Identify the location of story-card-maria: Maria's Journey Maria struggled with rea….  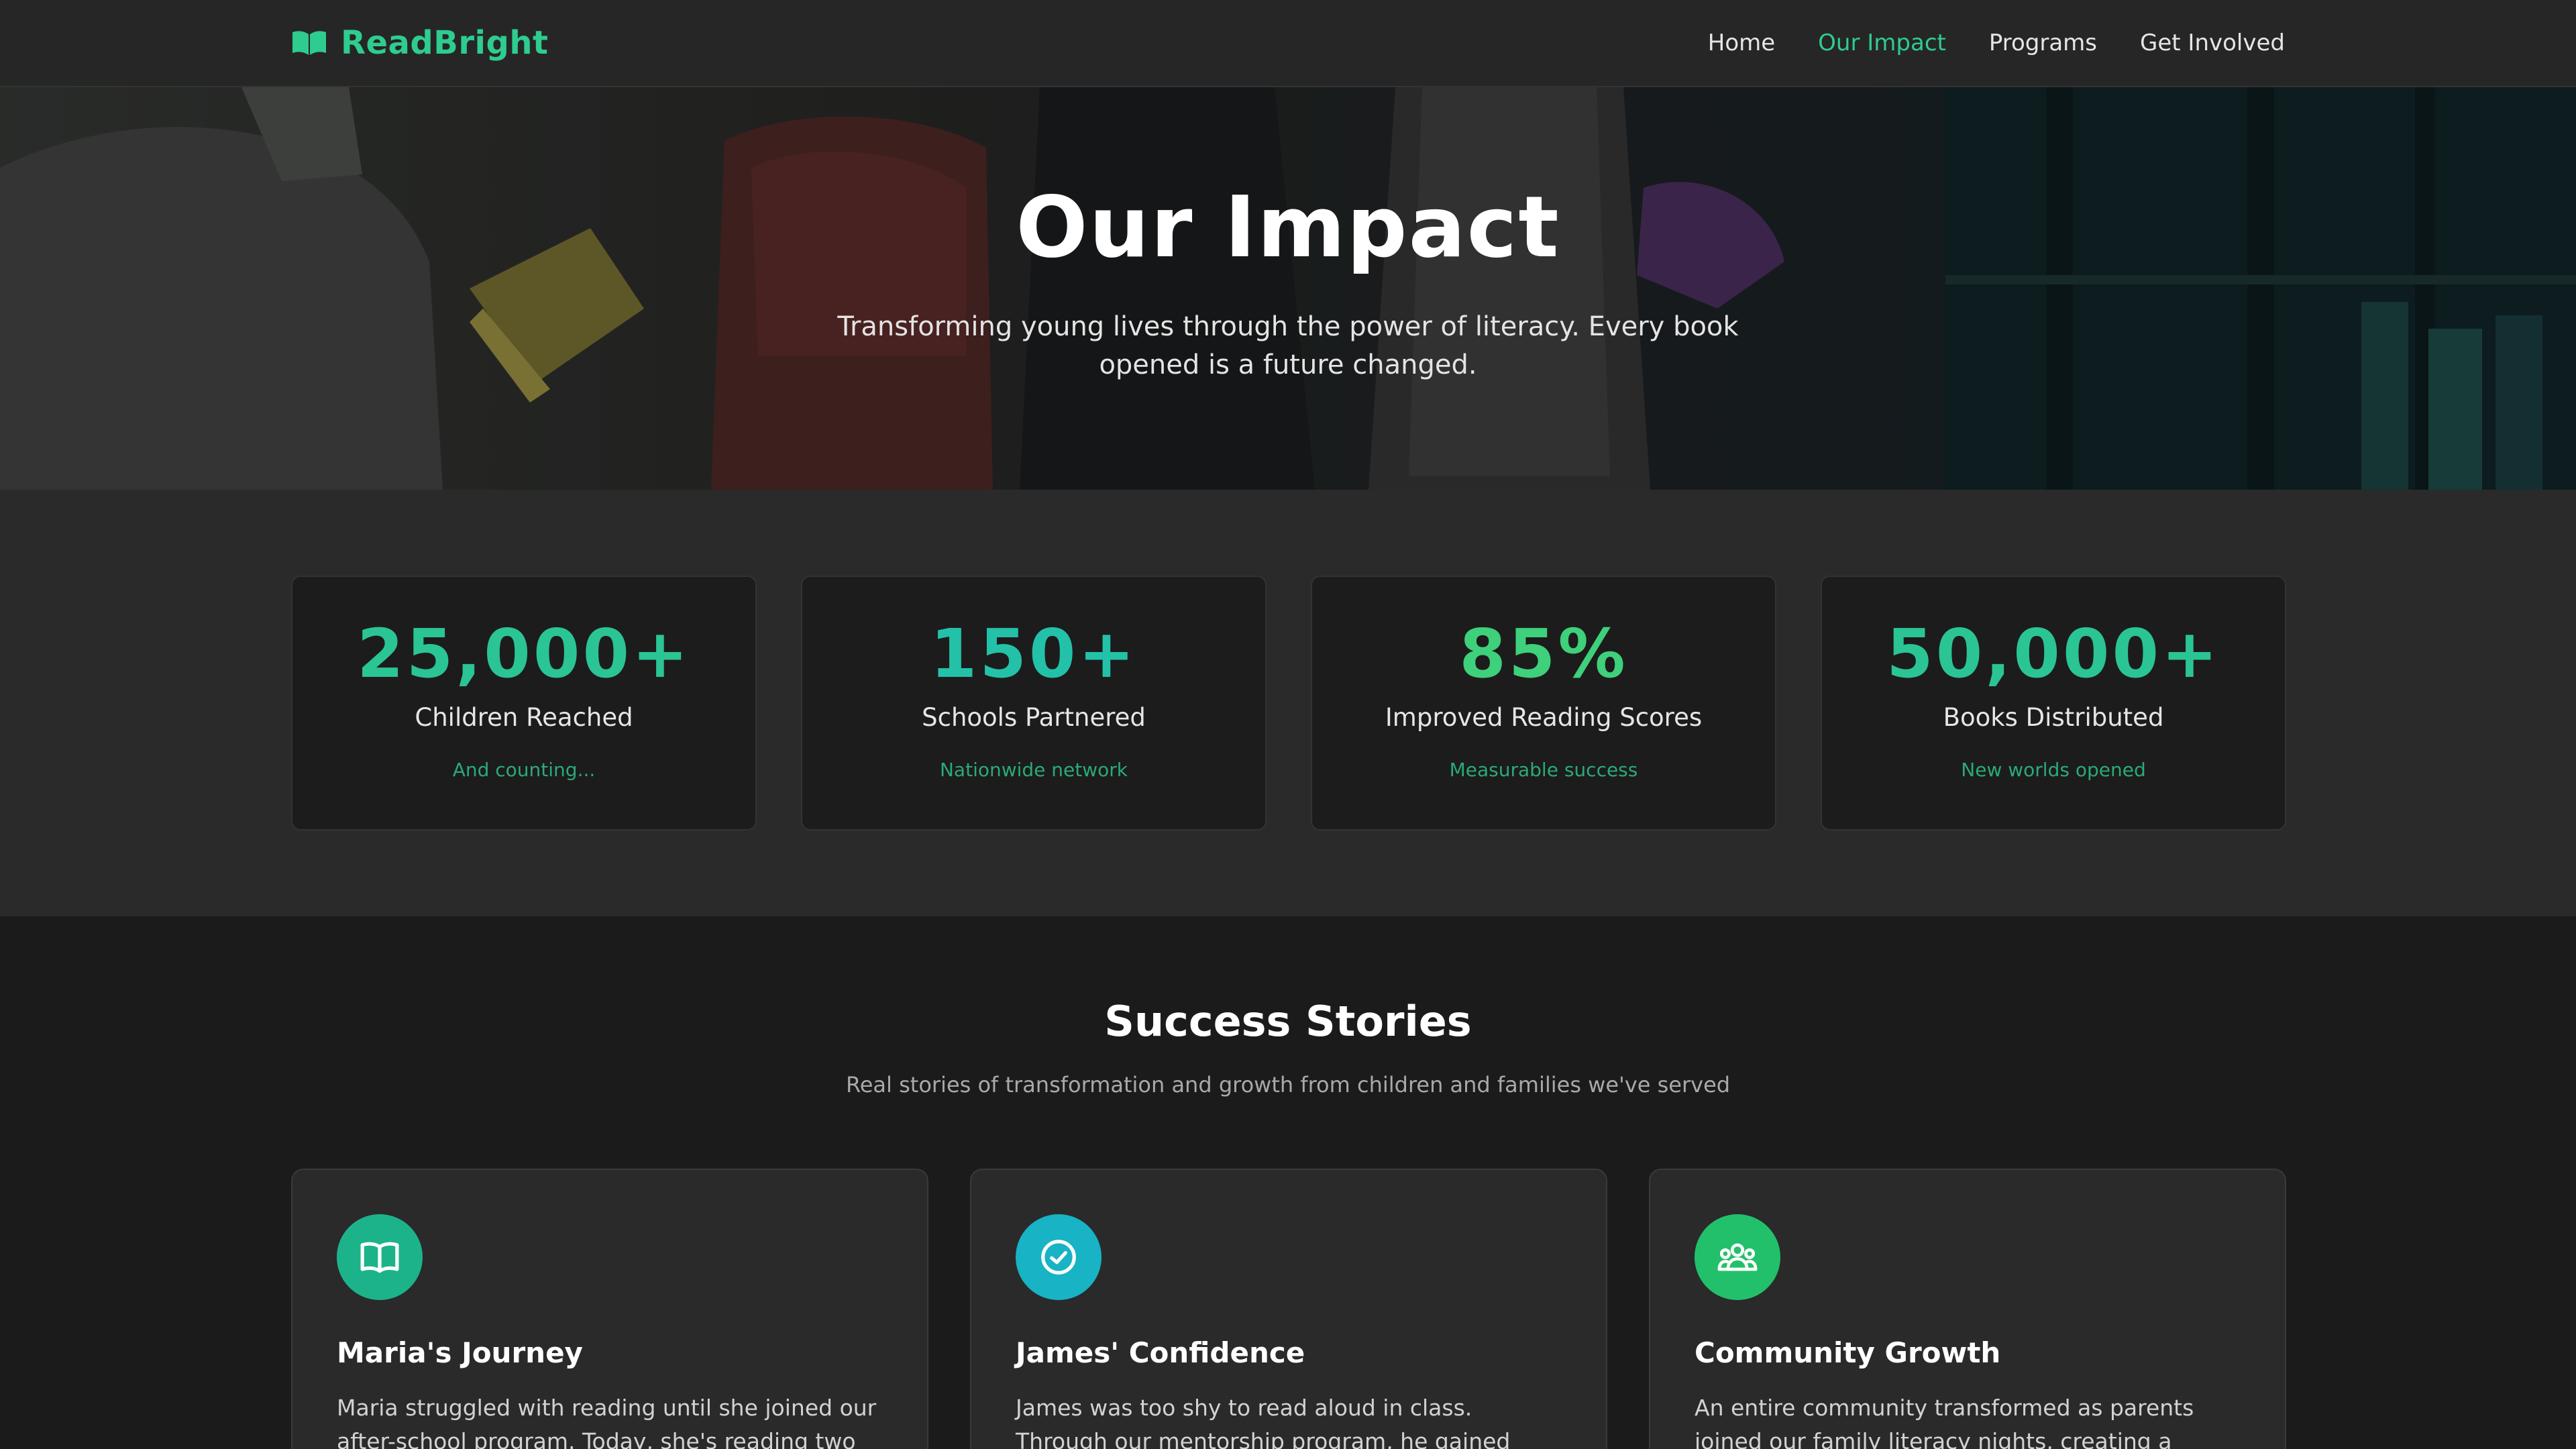
(609, 1309).